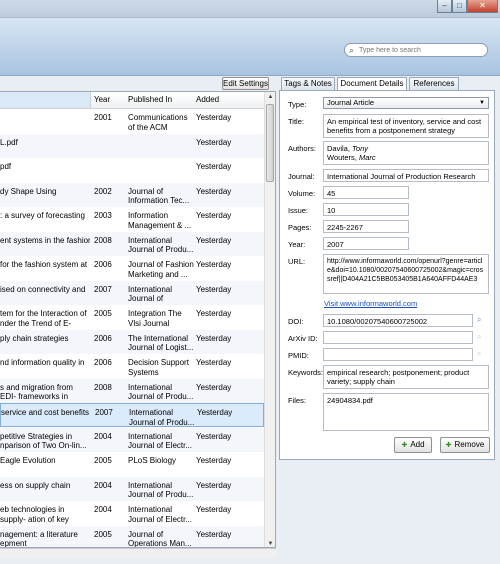 Image resolution: width=500 pixels, height=564 pixels. What do you see at coordinates (366, 209) in the screenshot?
I see `issue-field: 10` at bounding box center [366, 209].